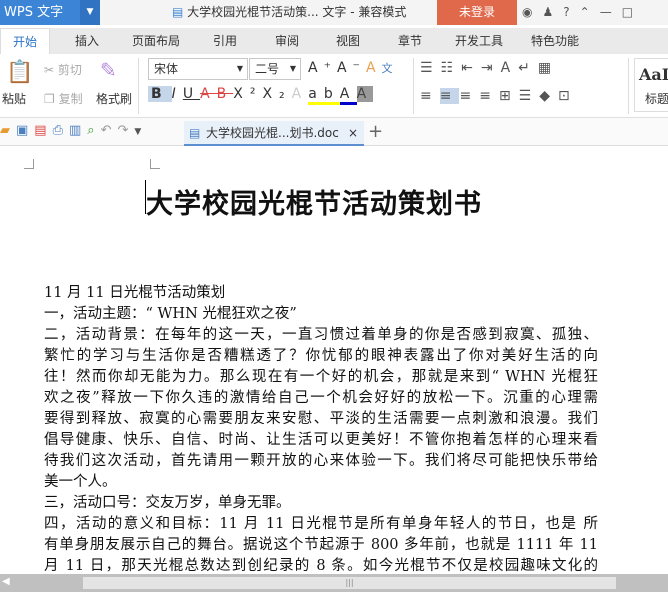 The image size is (668, 592). What do you see at coordinates (43, 130) in the screenshot?
I see `export-pdf-icon: ▤` at bounding box center [43, 130].